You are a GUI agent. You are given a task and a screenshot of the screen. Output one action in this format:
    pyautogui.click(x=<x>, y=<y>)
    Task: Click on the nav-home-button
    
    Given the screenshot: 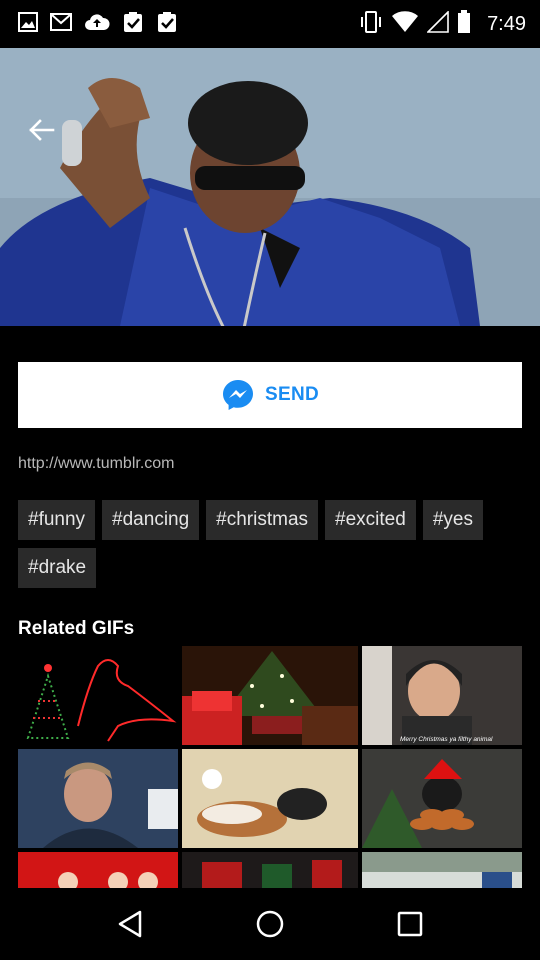 What is the action you would take?
    pyautogui.click(x=270, y=924)
    